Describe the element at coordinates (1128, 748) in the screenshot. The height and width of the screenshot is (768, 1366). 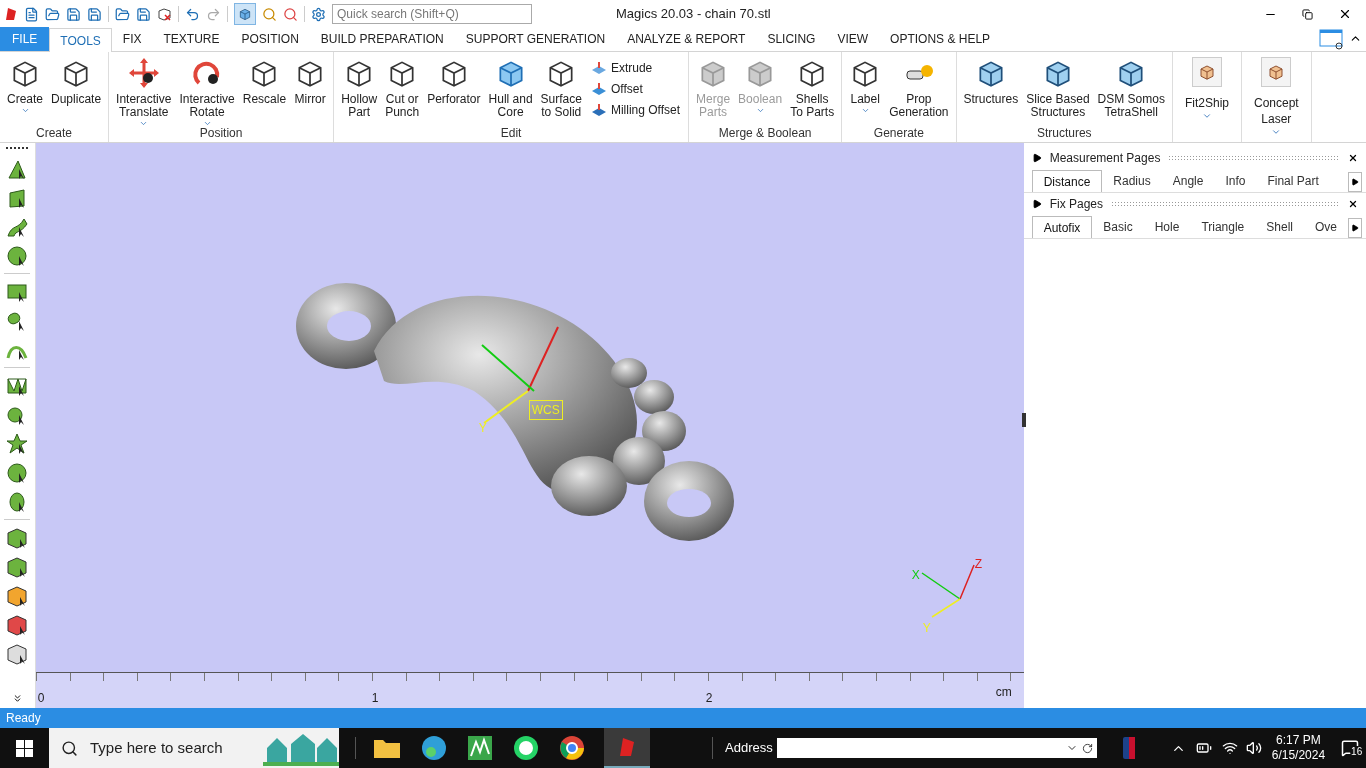
I see `sports-logo-icon` at that location.